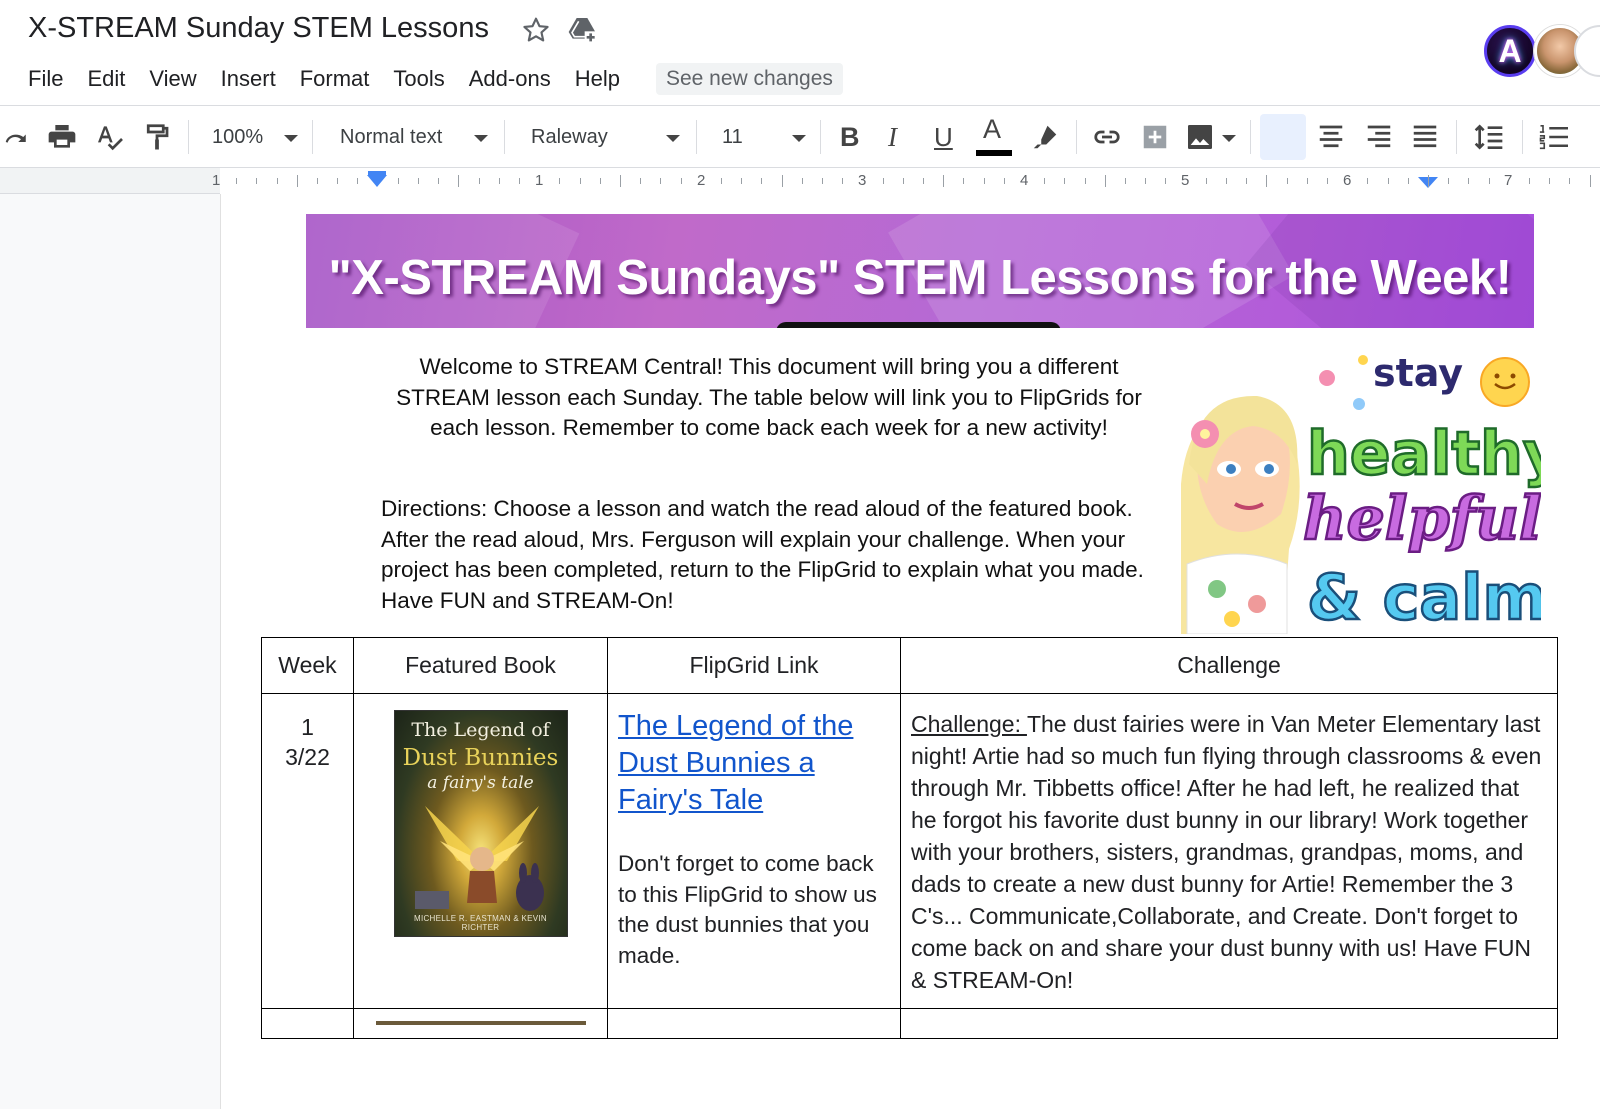  I want to click on book-title-line2: Dust Bunnies, so click(480, 758).